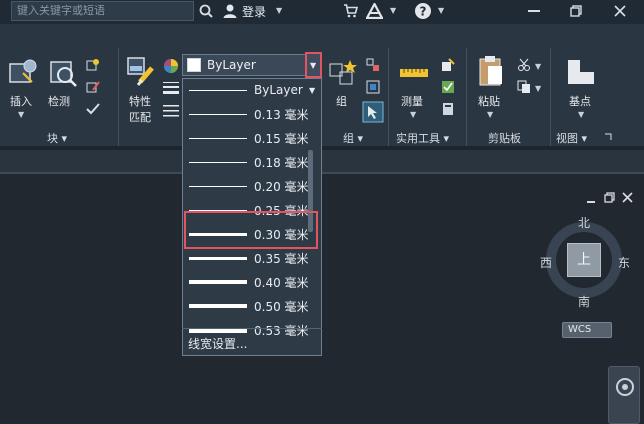 The width and height of the screenshot is (644, 424). Describe the element at coordinates (194, 65) in the screenshot. I see `color-swatch` at that location.